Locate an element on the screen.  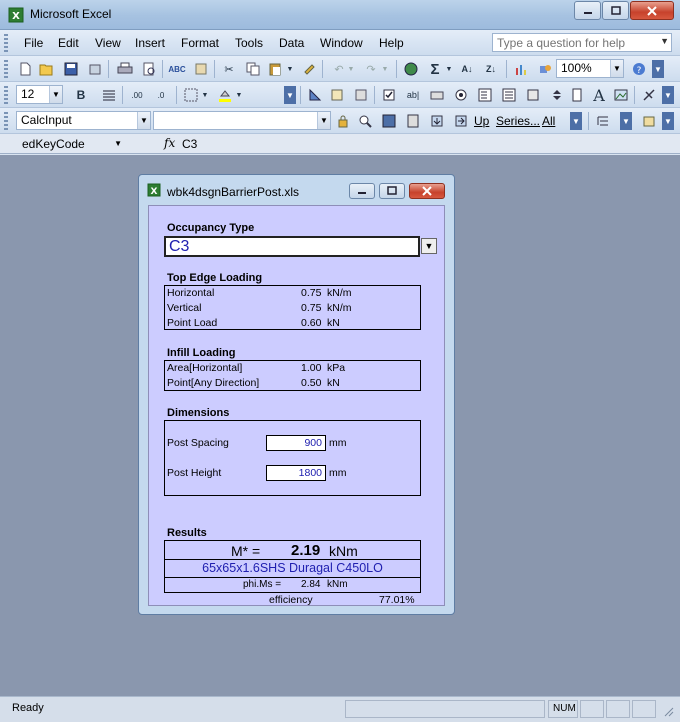
menu-window: Window is located at coordinates (341, 43).